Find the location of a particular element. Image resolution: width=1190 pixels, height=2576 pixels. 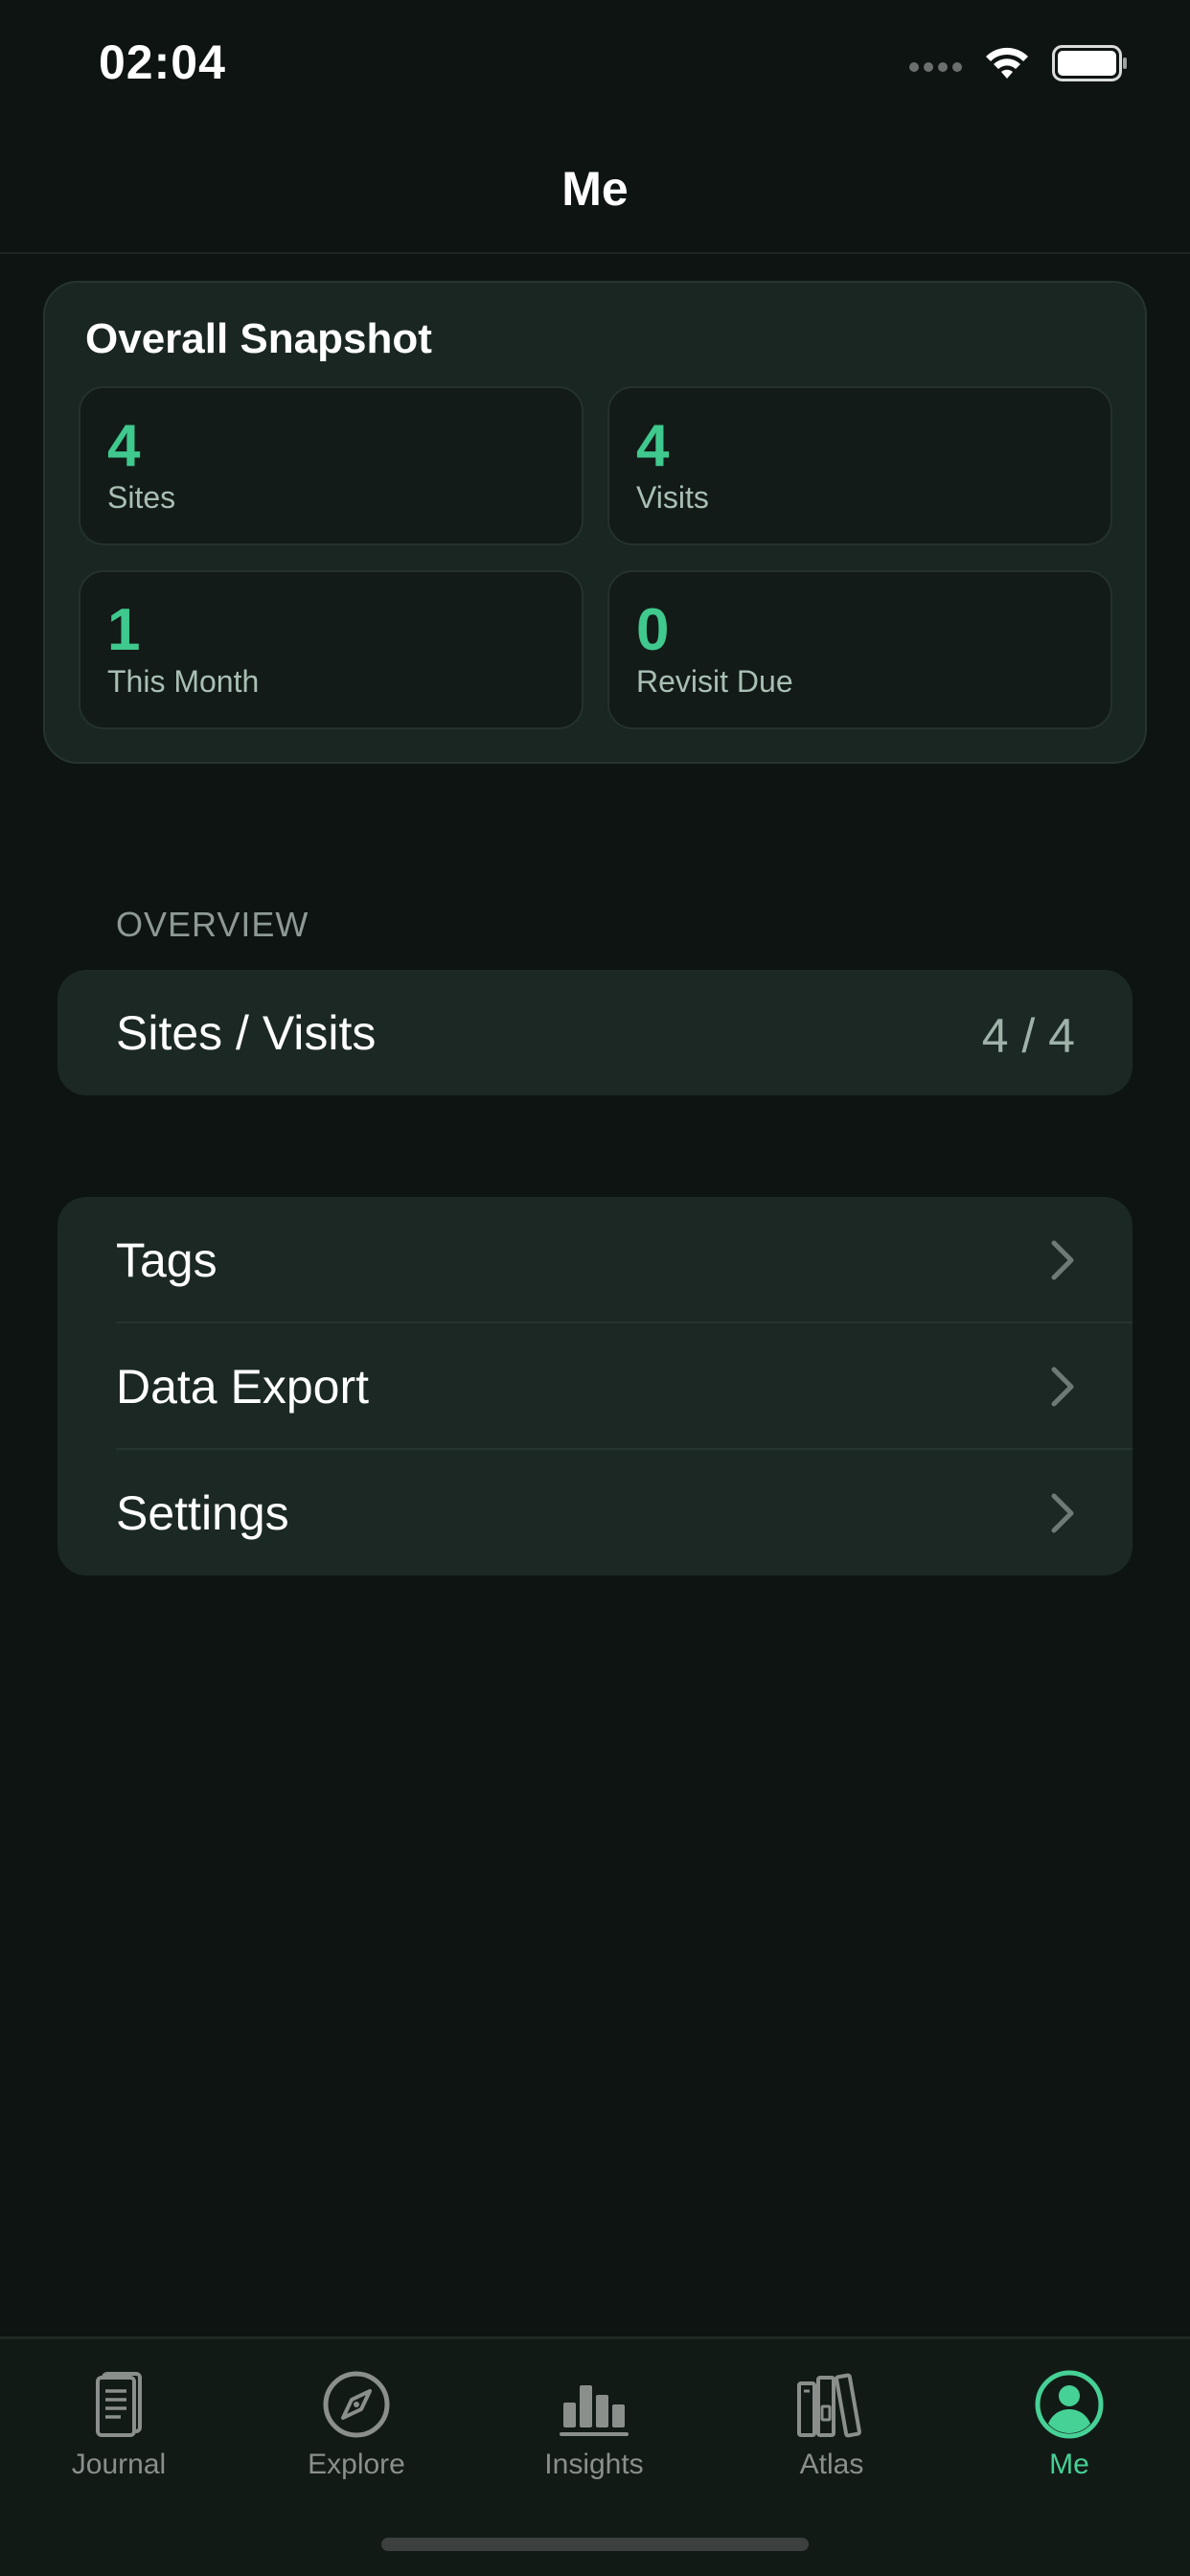

books-icon is located at coordinates (829, 2405).